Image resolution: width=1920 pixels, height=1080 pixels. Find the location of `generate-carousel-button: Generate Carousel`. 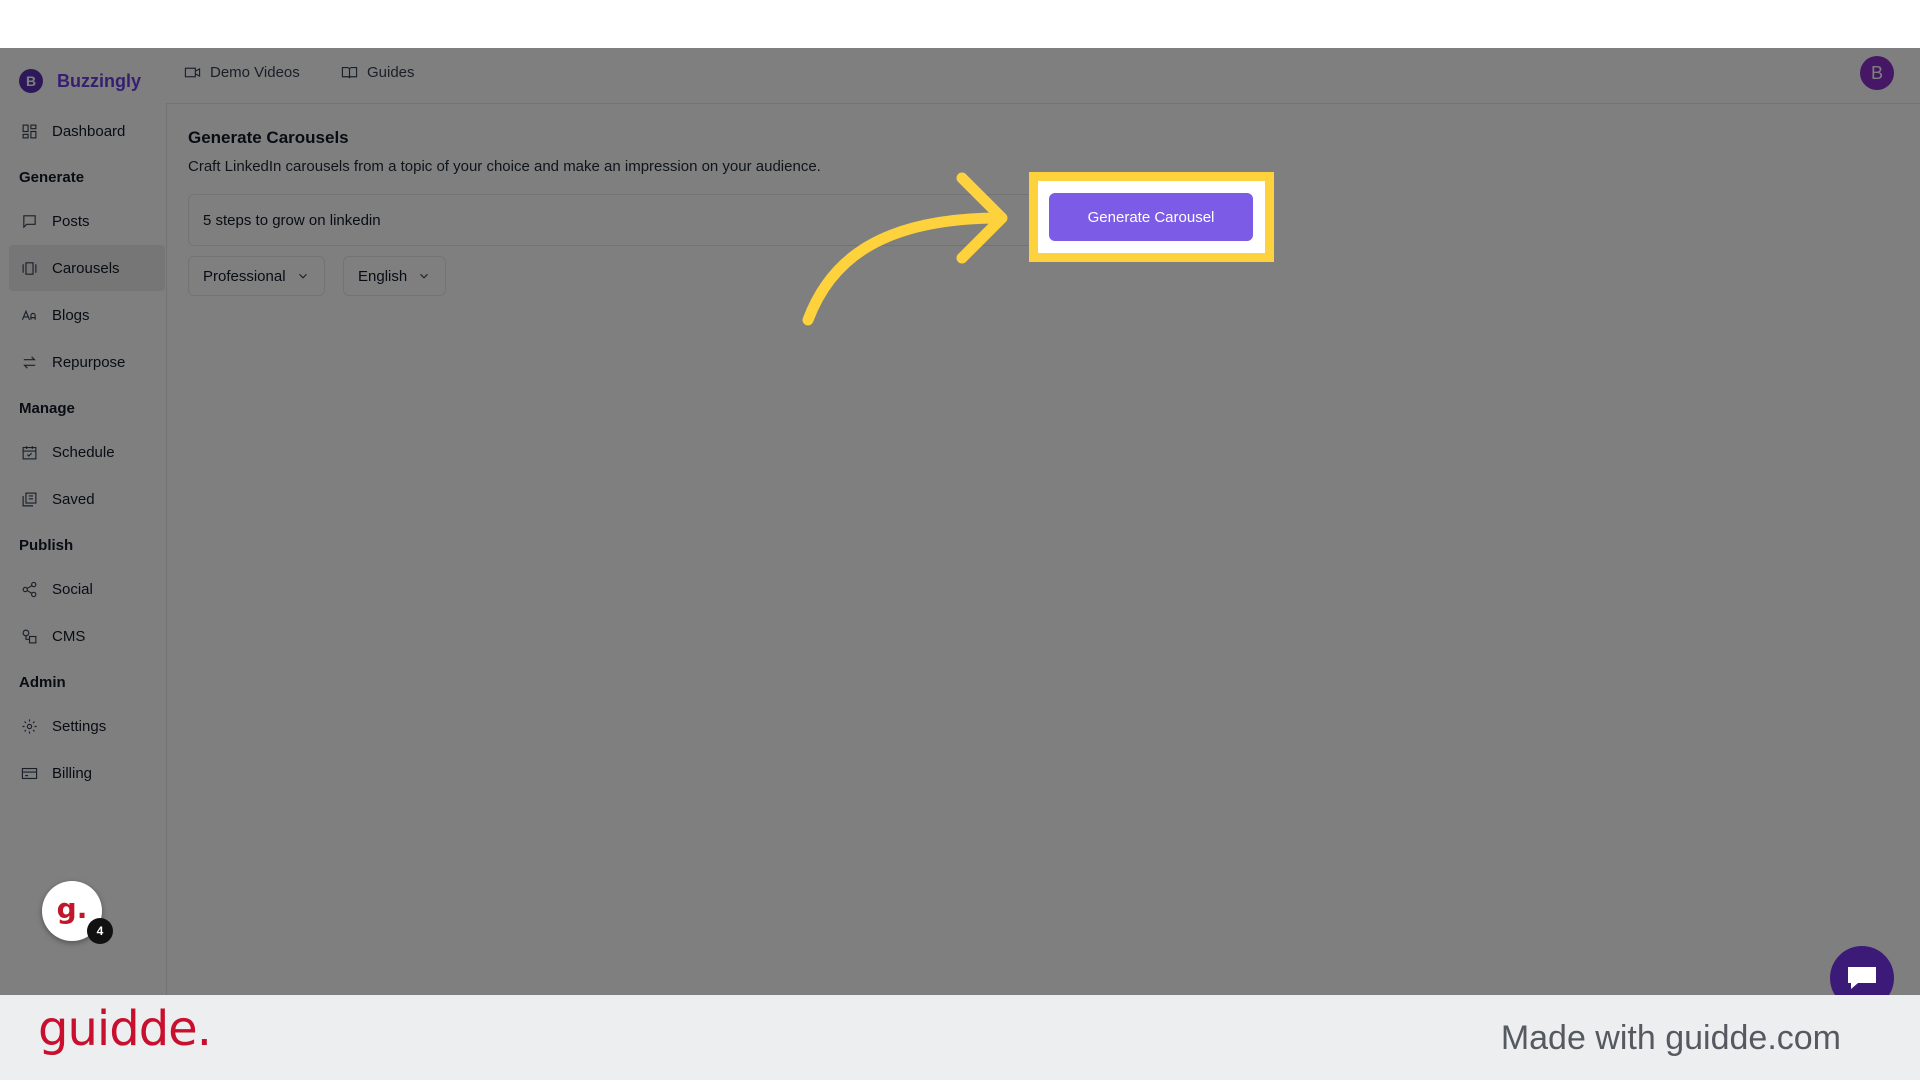

generate-carousel-button: Generate Carousel is located at coordinates (1151, 217).